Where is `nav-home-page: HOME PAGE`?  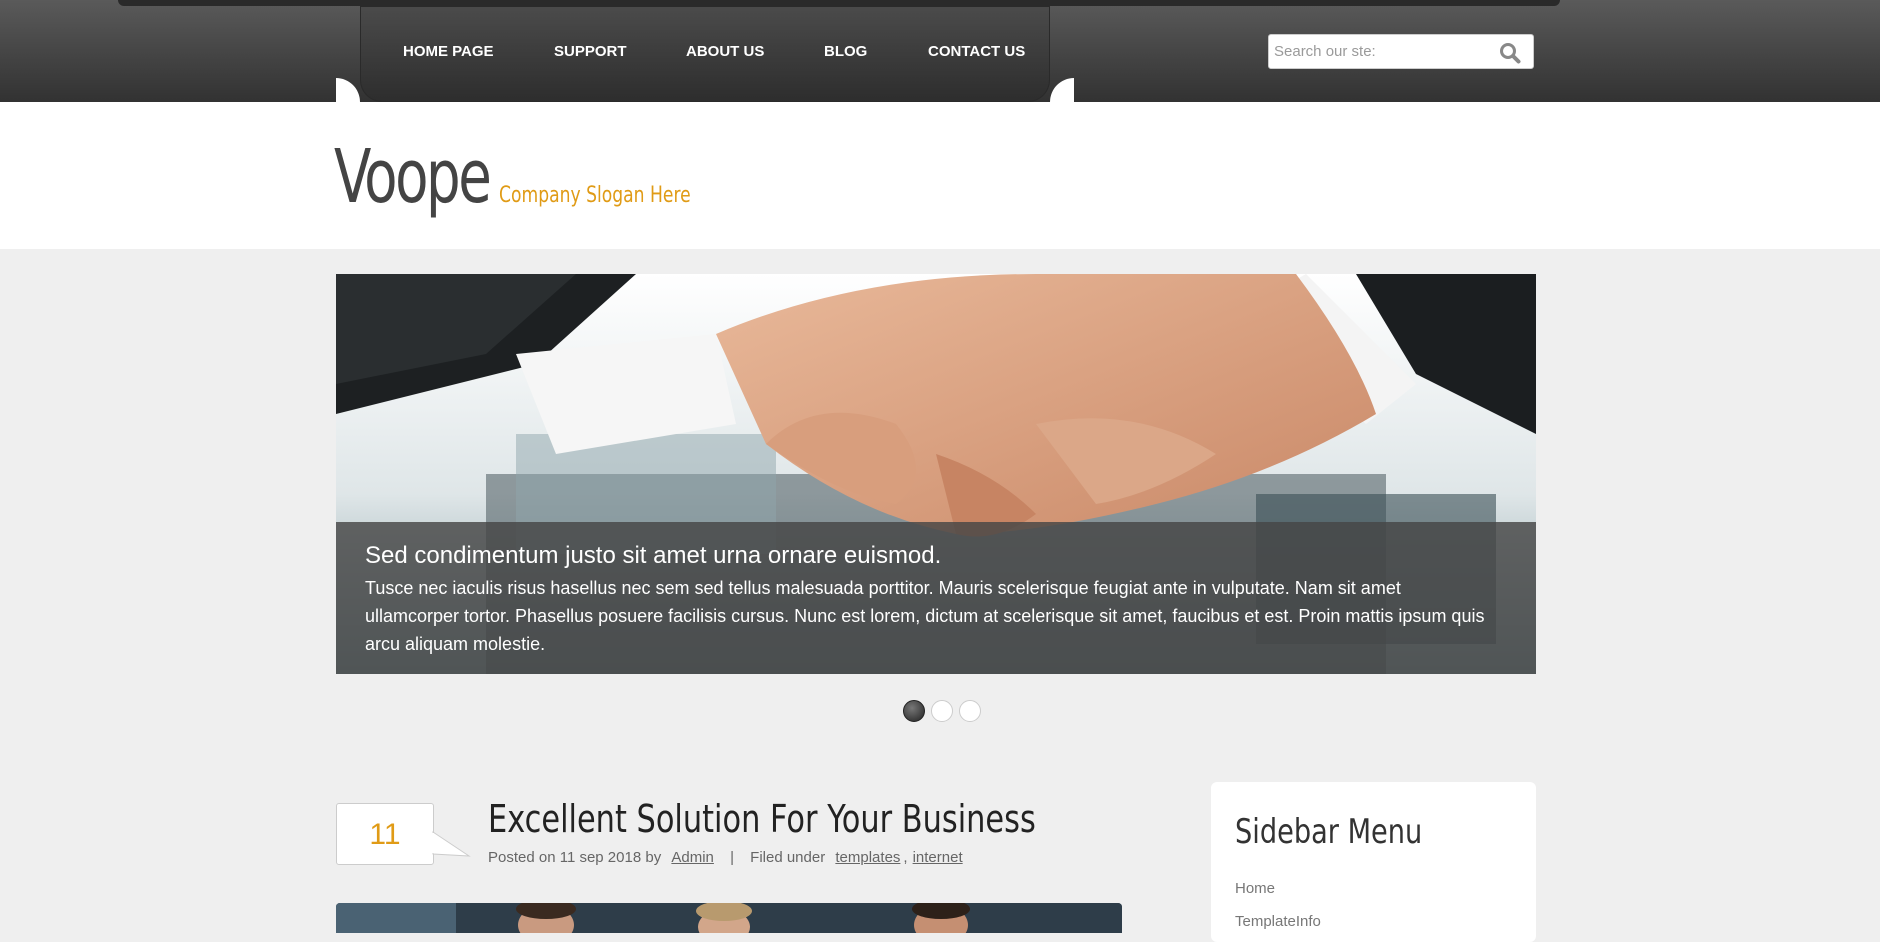
nav-home-page: HOME PAGE is located at coordinates (448, 51).